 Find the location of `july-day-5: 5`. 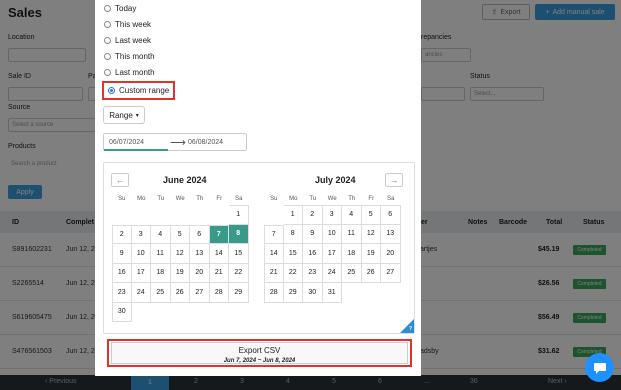

july-day-5: 5 is located at coordinates (371, 215).